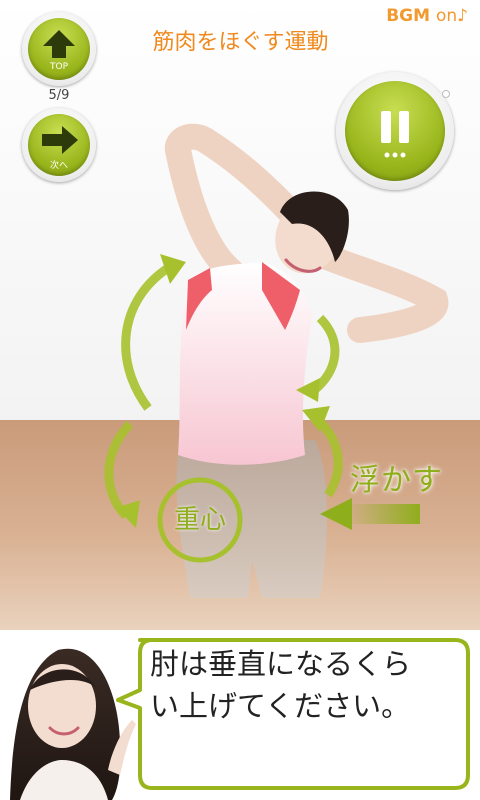 Image resolution: width=480 pixels, height=800 pixels. Describe the element at coordinates (281, 664) in the screenshot. I see `instruction-line-1: 肘は垂直になるくら` at that location.